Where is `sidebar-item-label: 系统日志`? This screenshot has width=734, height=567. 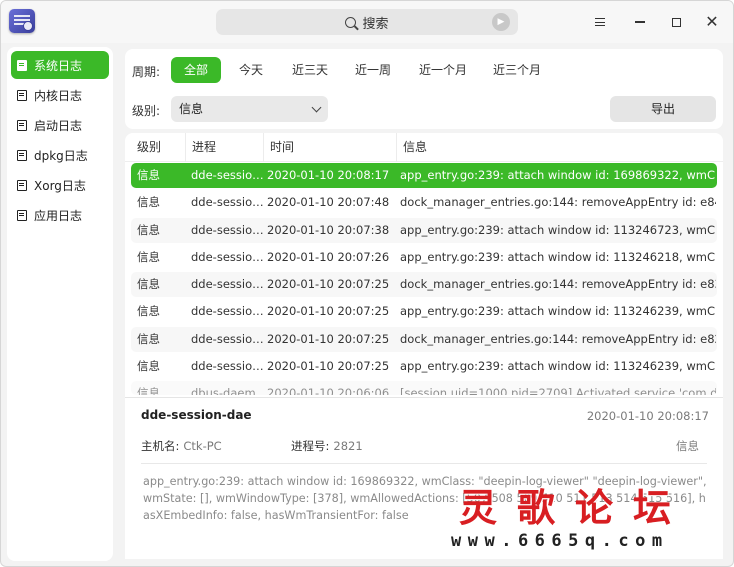 sidebar-item-label: 系统日志 is located at coordinates (58, 65).